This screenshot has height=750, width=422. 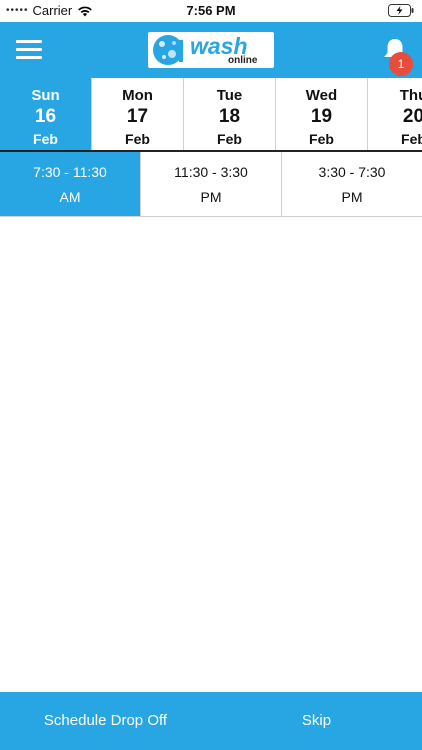 What do you see at coordinates (168, 50) in the screenshot?
I see `bubbles-logo-icon` at bounding box center [168, 50].